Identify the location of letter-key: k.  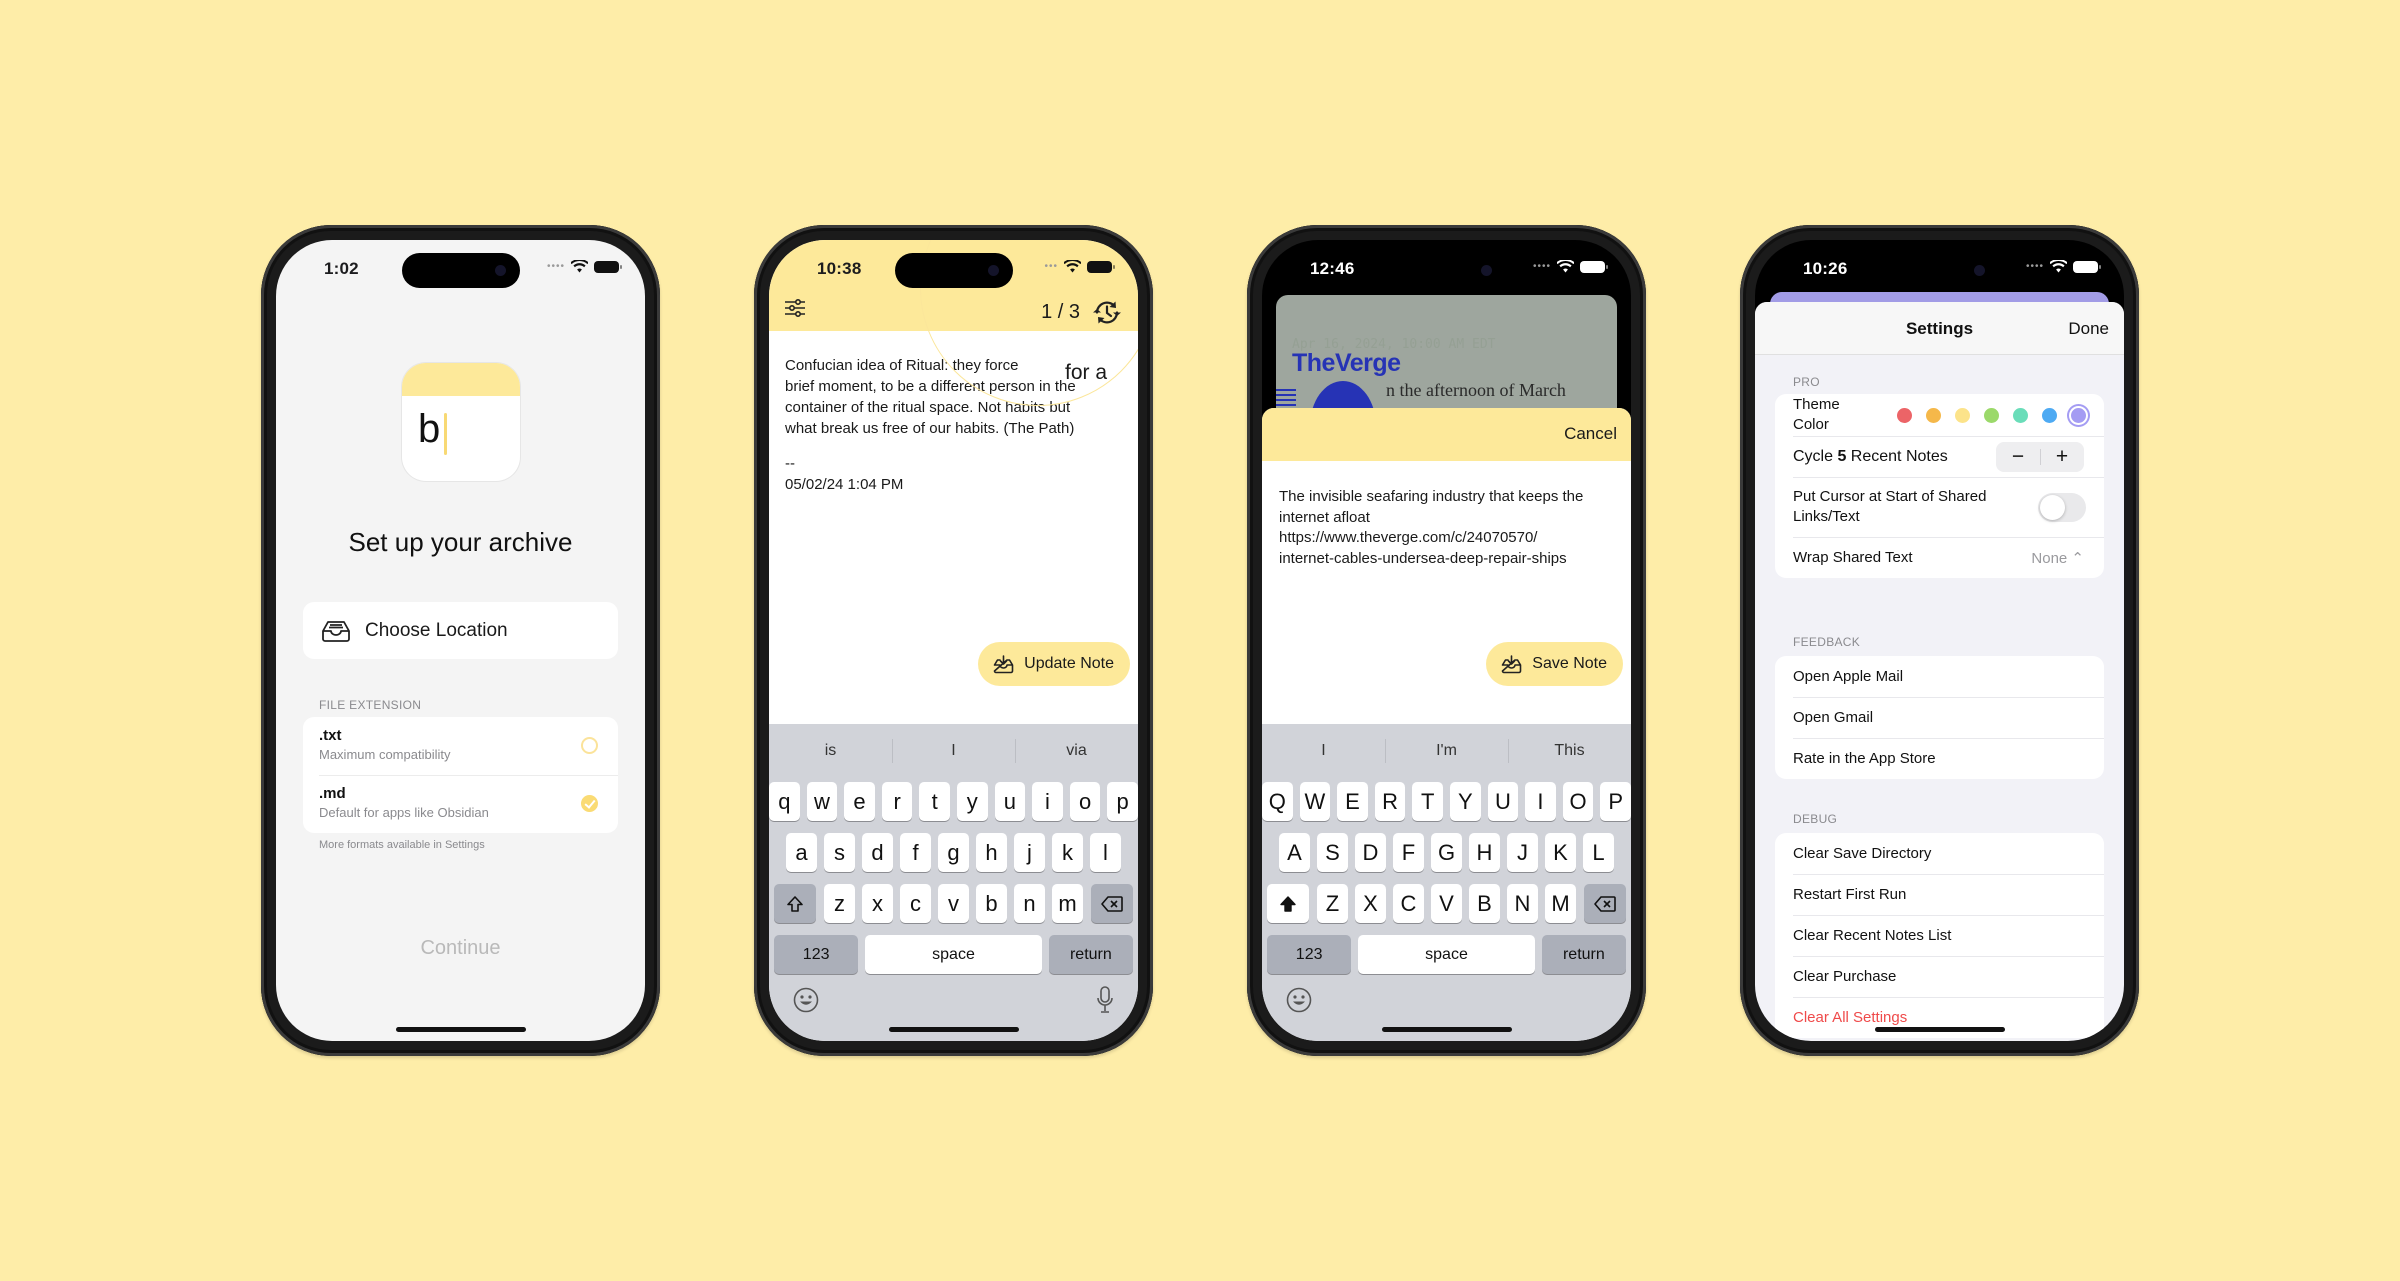
(1067, 852).